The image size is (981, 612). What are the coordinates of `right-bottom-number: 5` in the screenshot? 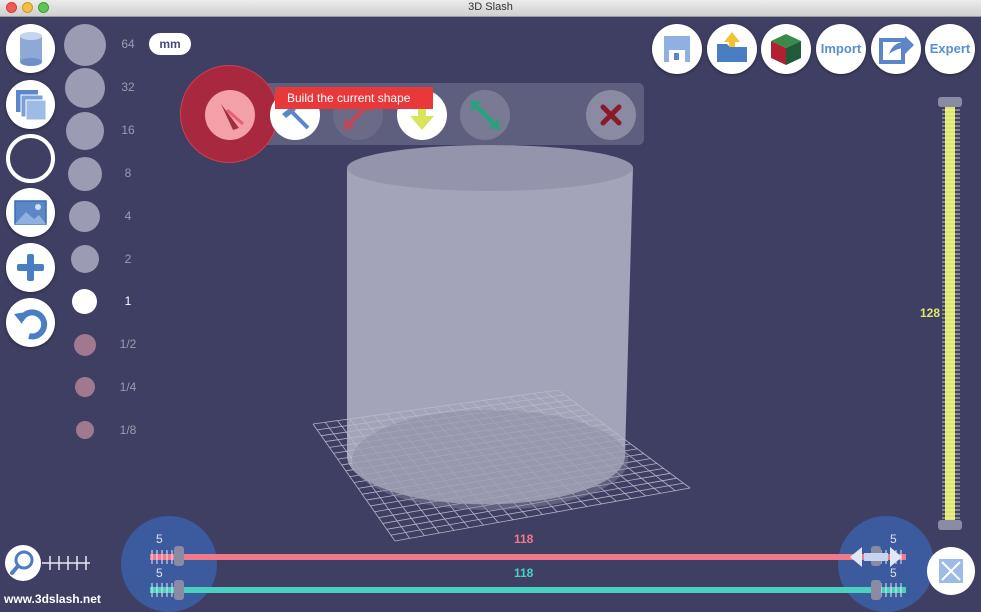 It's located at (893, 573).